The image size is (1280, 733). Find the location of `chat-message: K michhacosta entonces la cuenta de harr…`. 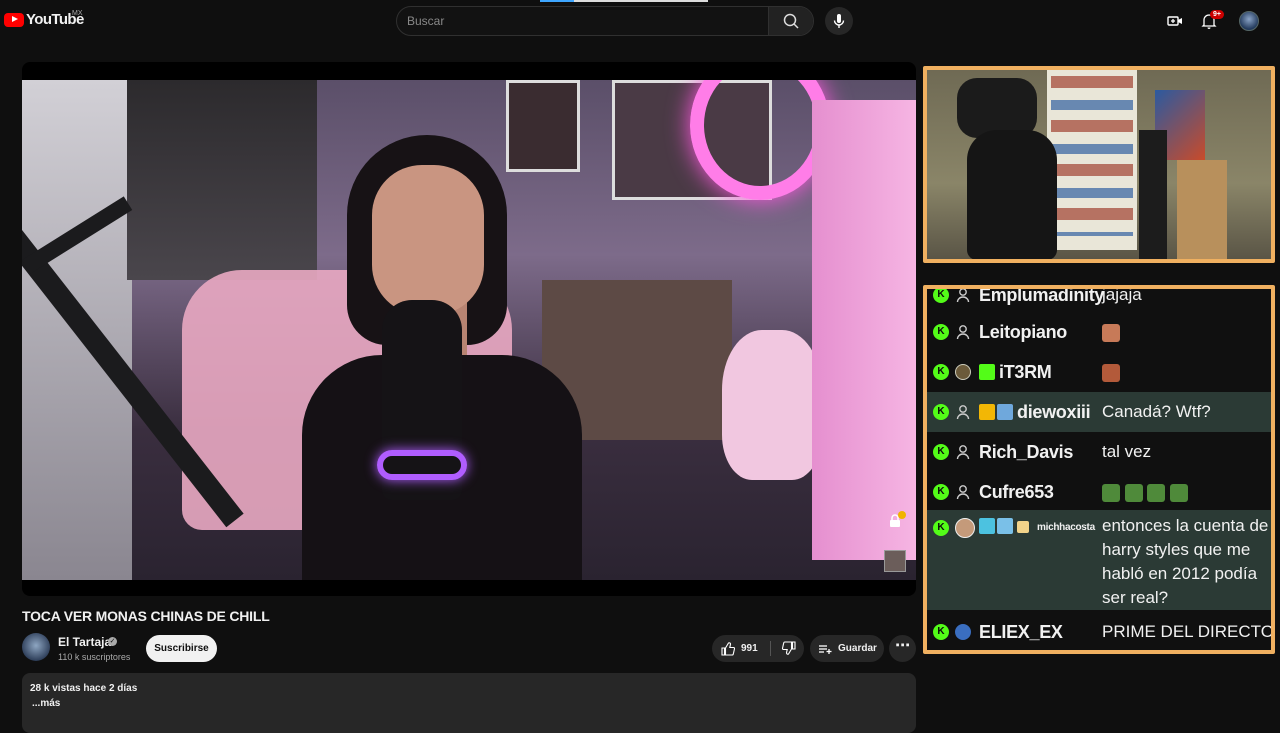

chat-message: K michhacosta entonces la cuenta de harr… is located at coordinates (1099, 560).